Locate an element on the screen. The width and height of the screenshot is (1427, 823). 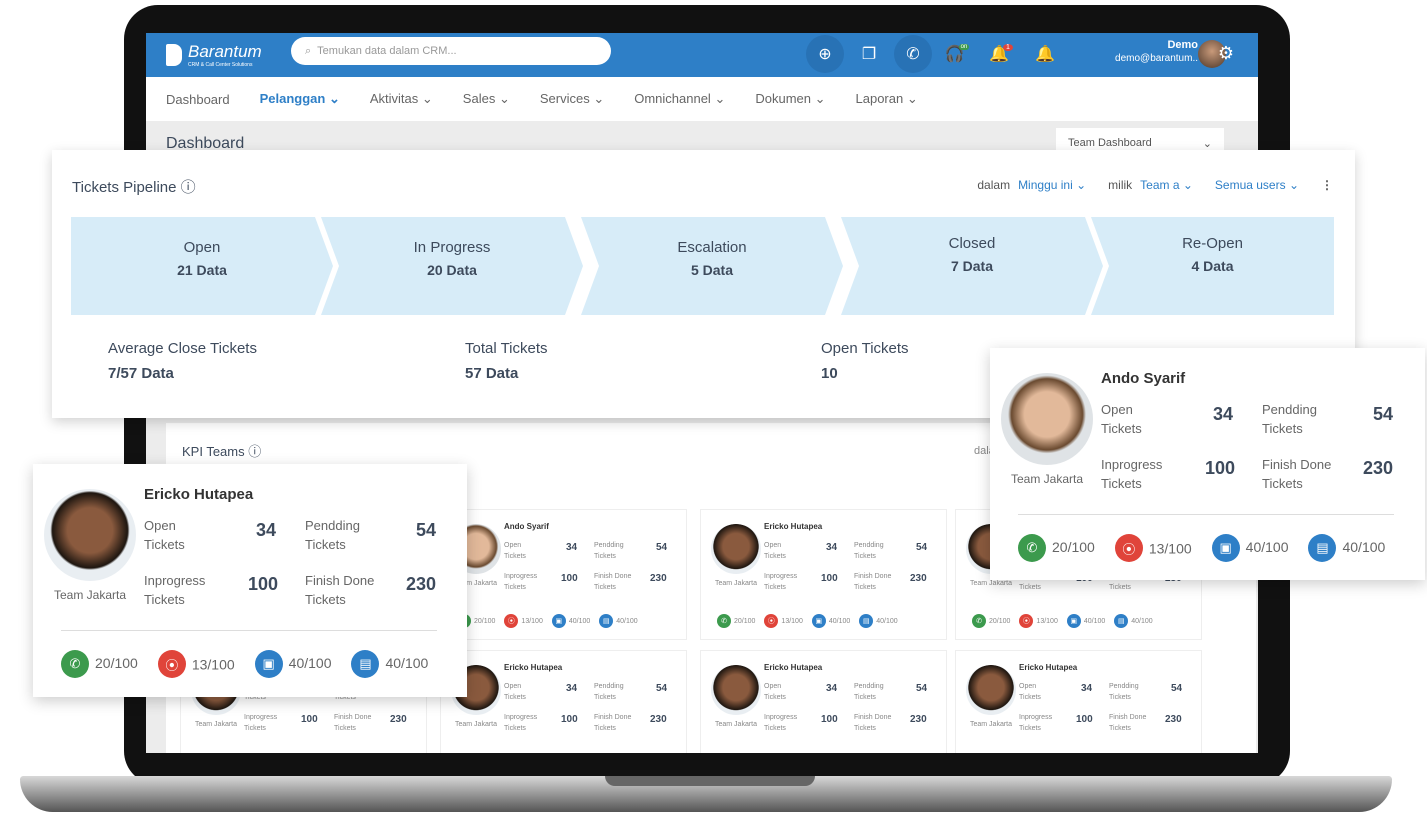
nav-laporan: Laporan ⌄ is located at coordinates (887, 99).